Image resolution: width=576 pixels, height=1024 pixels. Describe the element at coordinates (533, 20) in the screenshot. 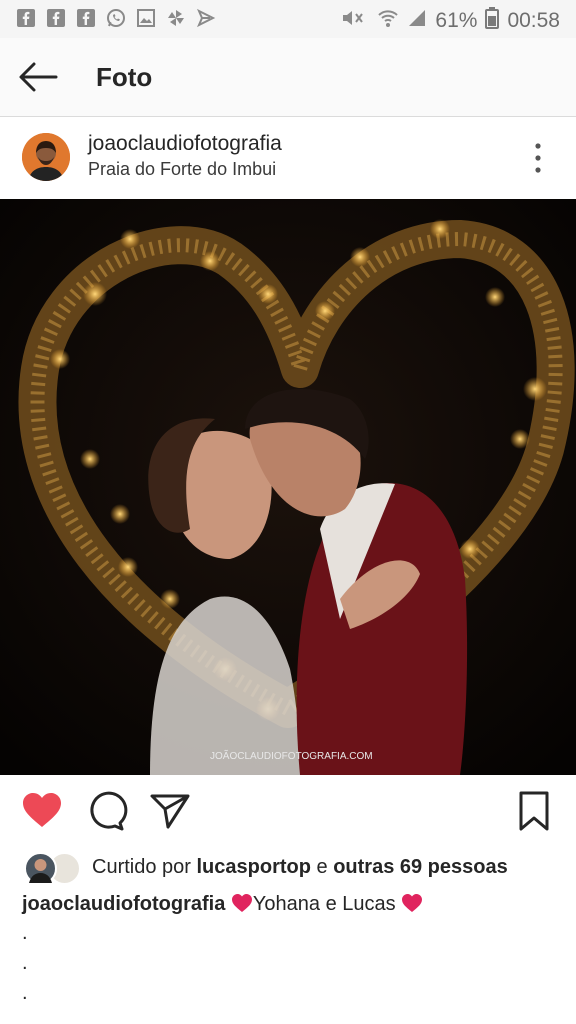

I see `clock: 00:58` at that location.